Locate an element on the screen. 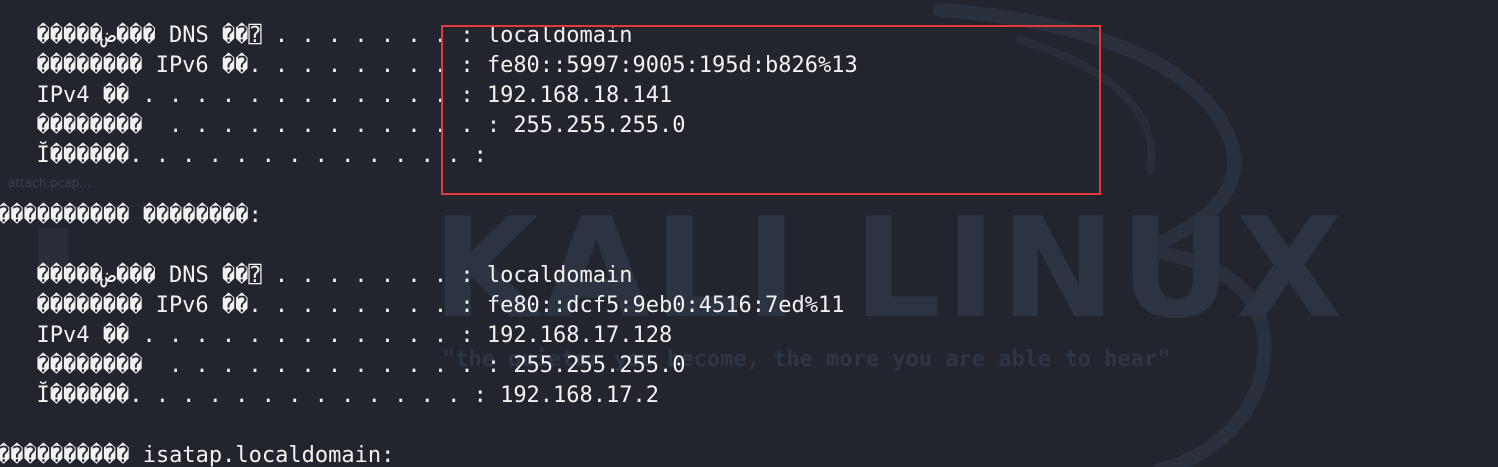 The image size is (1498, 467). output-line: ���������� ��������: is located at coordinates (131, 215).